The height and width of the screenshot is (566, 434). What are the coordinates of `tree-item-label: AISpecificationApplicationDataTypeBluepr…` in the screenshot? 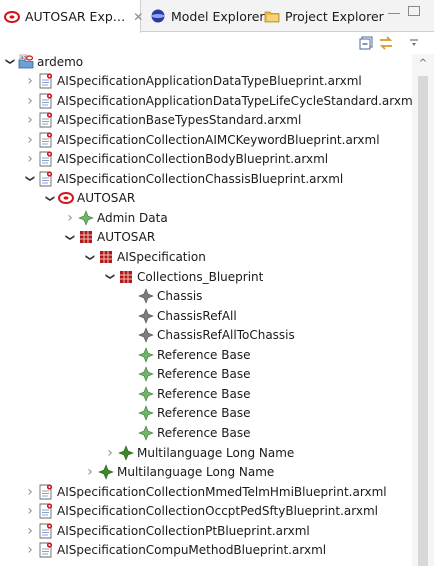 It's located at (209, 81).